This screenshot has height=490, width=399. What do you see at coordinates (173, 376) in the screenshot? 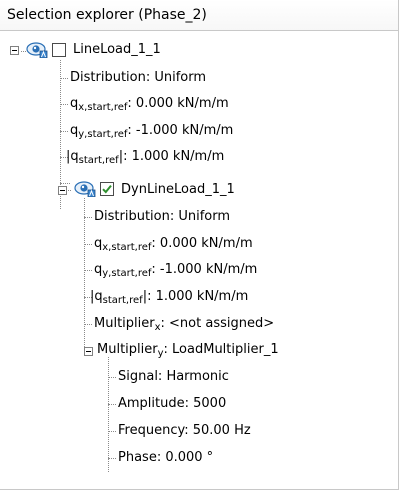
I see `multiplier-signal: Signal: Harmonic` at bounding box center [173, 376].